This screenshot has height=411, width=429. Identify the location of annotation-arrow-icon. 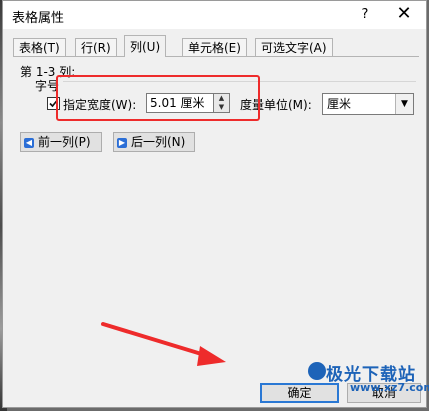
(163, 344).